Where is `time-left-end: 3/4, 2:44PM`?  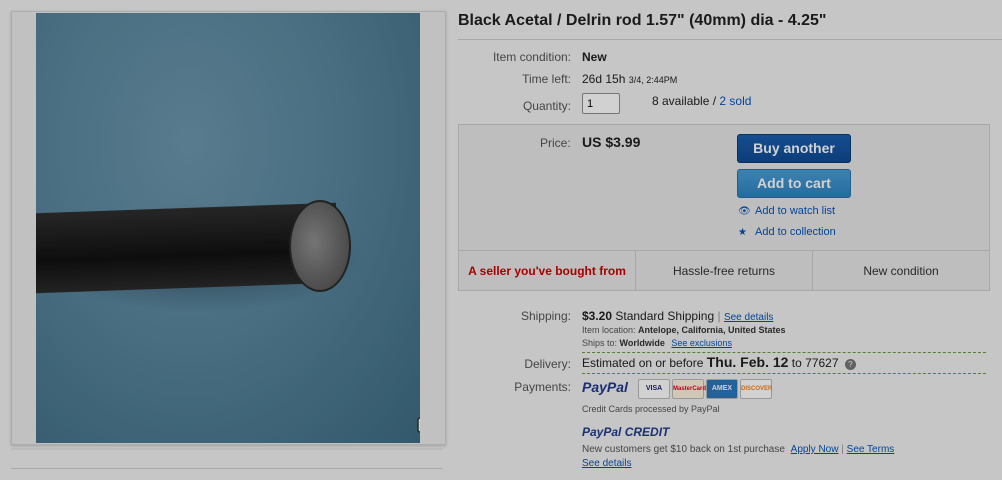
time-left-end: 3/4, 2:44PM is located at coordinates (653, 80).